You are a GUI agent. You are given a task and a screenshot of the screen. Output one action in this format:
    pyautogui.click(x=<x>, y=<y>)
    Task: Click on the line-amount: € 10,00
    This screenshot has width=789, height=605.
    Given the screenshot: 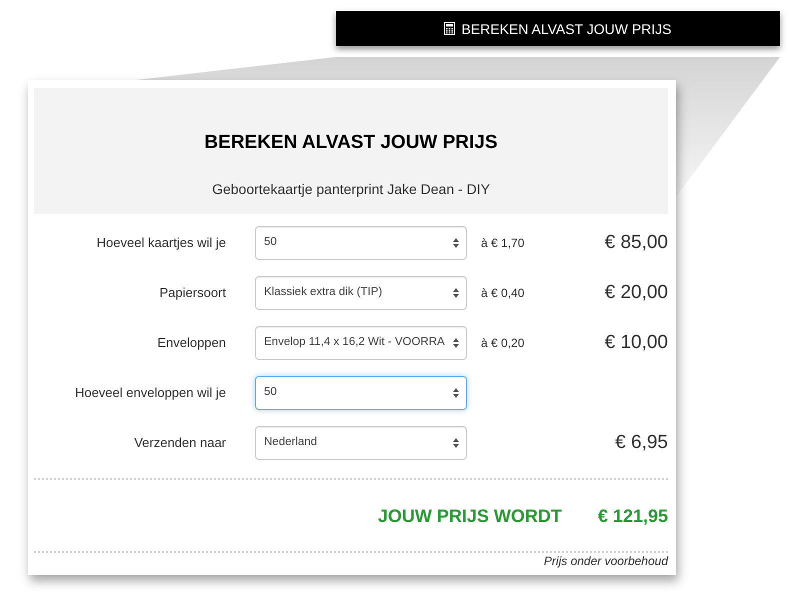 What is the action you would take?
    pyautogui.click(x=636, y=343)
    